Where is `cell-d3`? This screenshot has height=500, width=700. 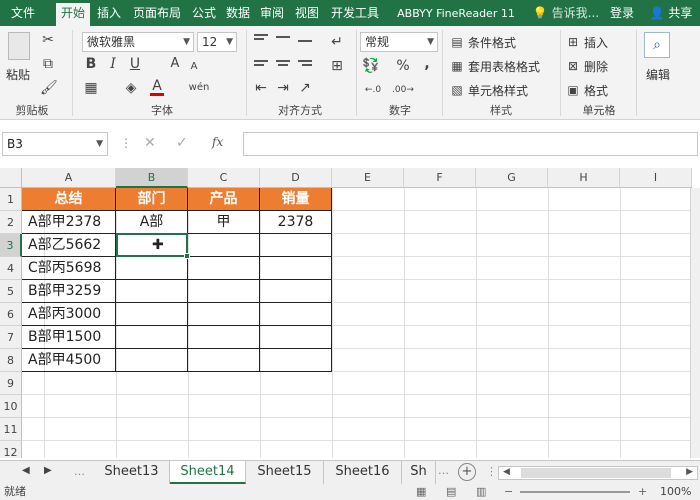
cell-d3 is located at coordinates (296, 245).